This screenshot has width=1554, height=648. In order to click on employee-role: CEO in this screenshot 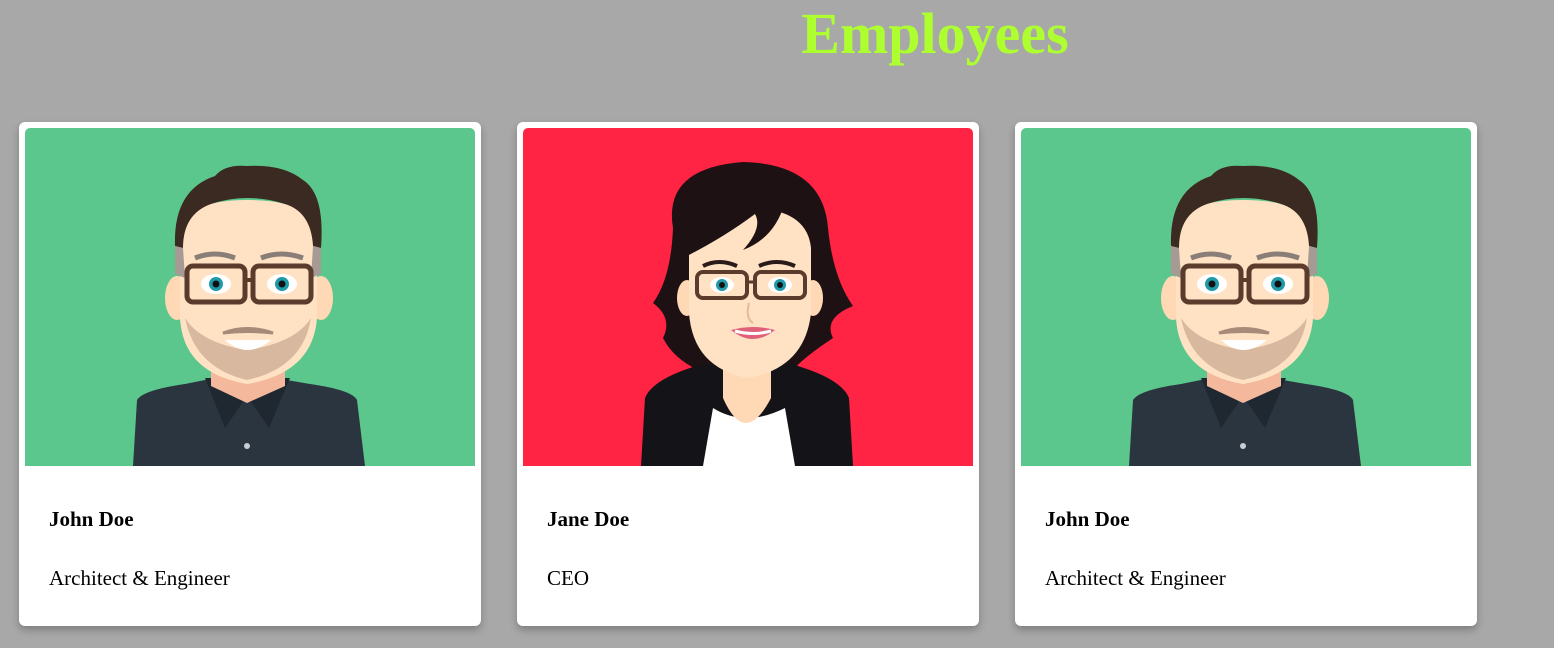, I will do `click(568, 578)`.